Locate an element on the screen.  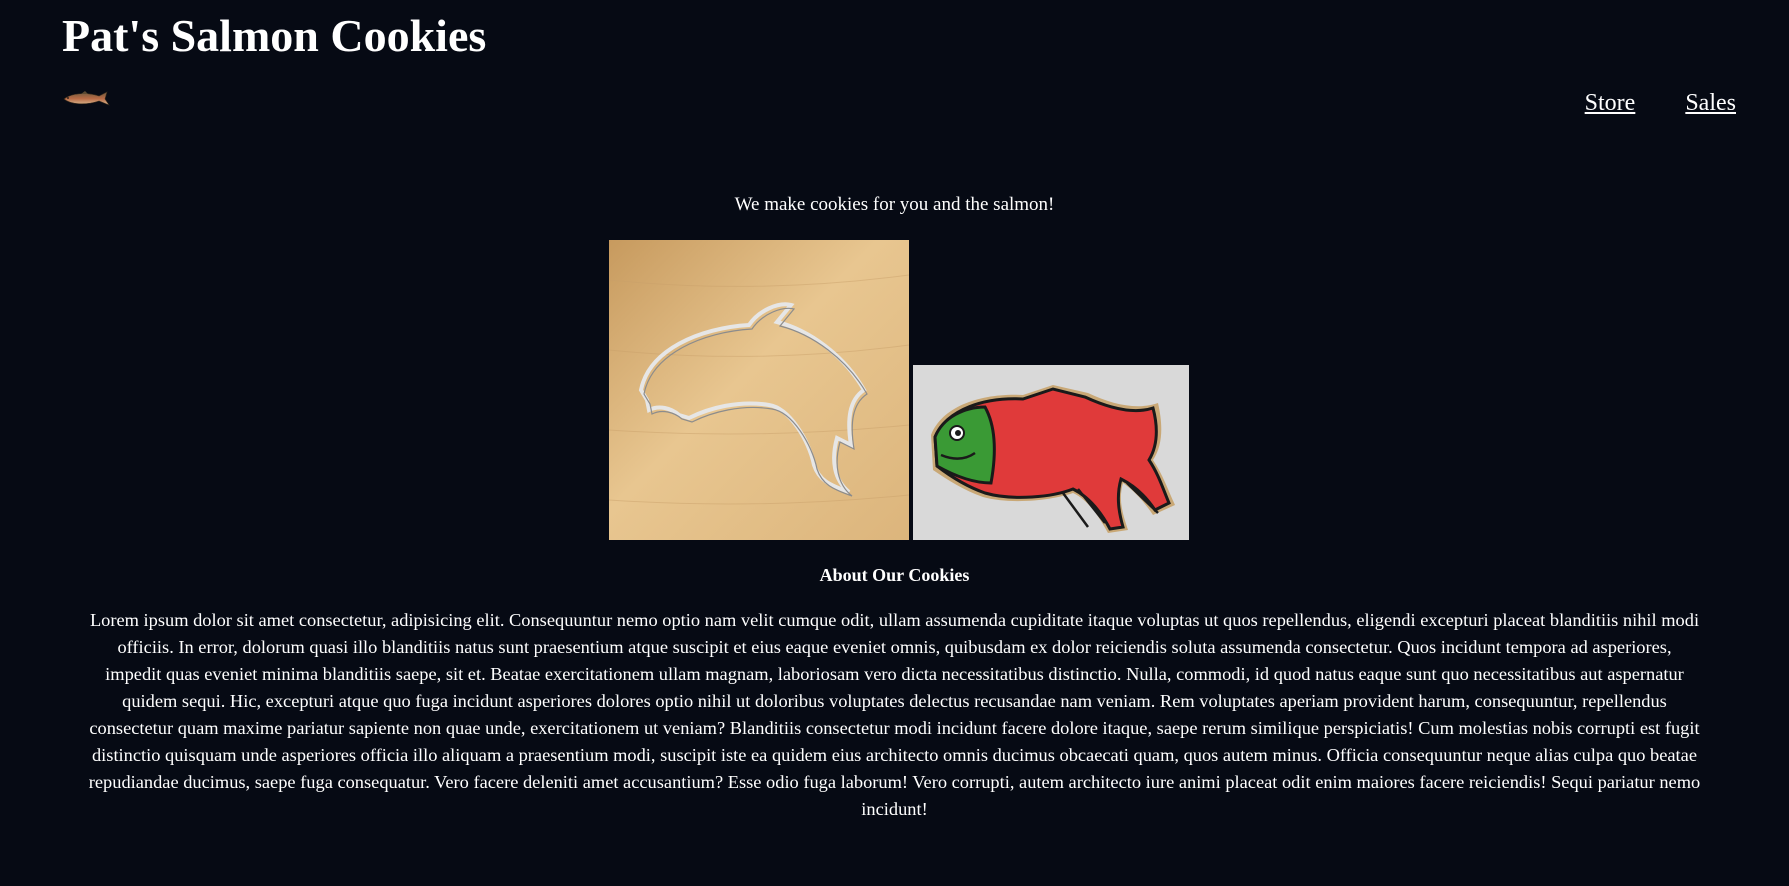
cookie-gallery is located at coordinates (900, 390).